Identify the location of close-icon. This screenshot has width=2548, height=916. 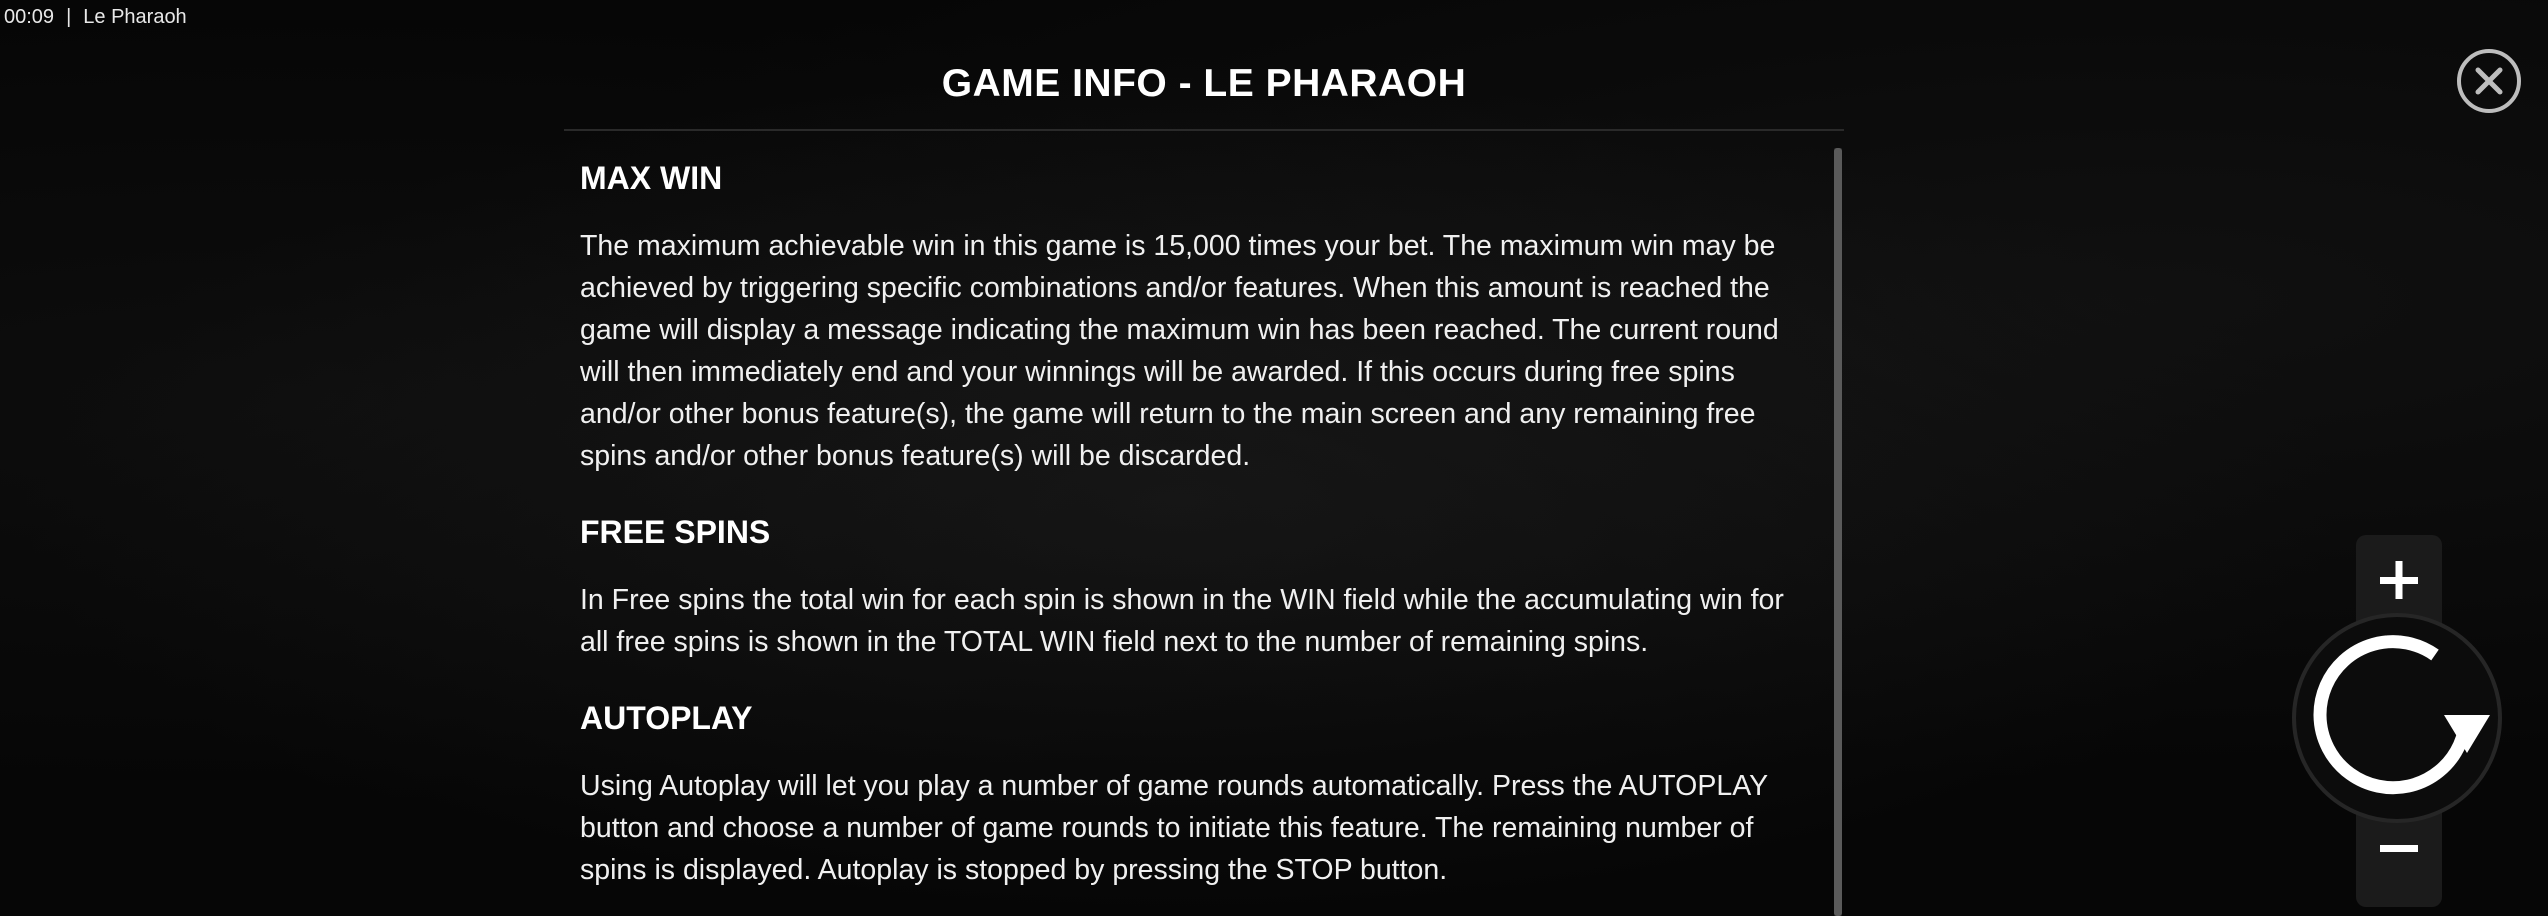
(2489, 81).